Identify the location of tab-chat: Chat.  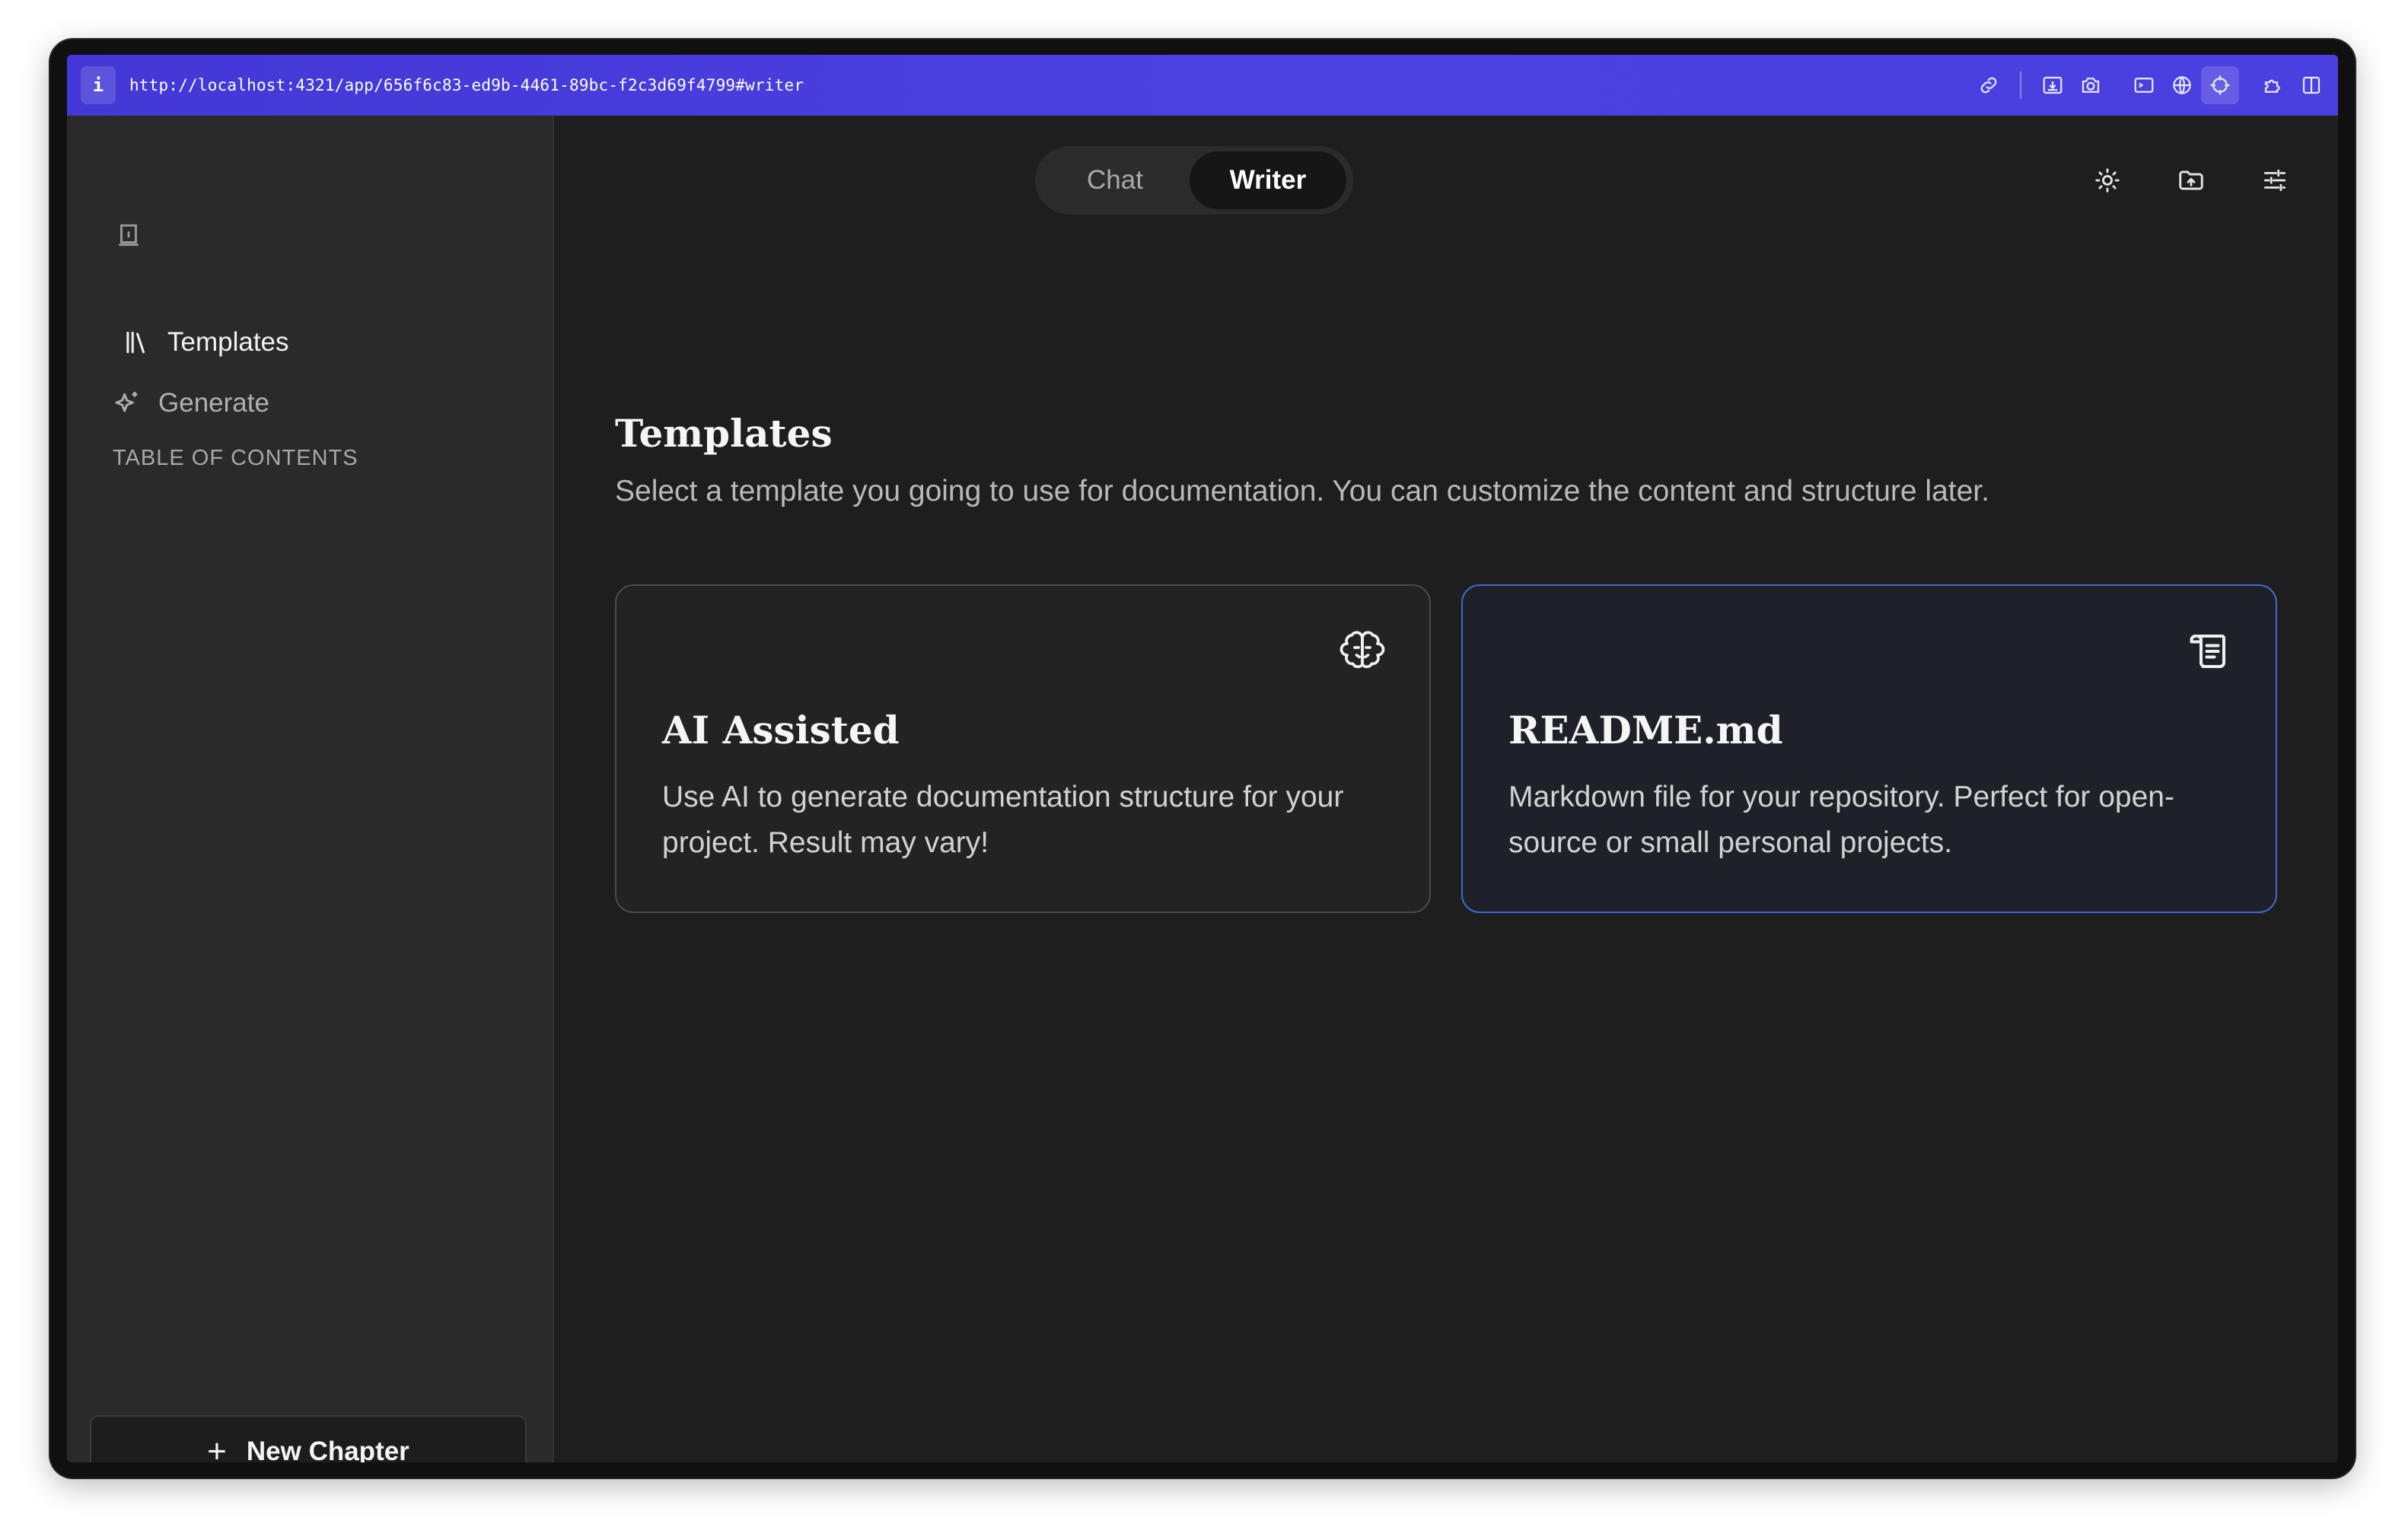
(1115, 180).